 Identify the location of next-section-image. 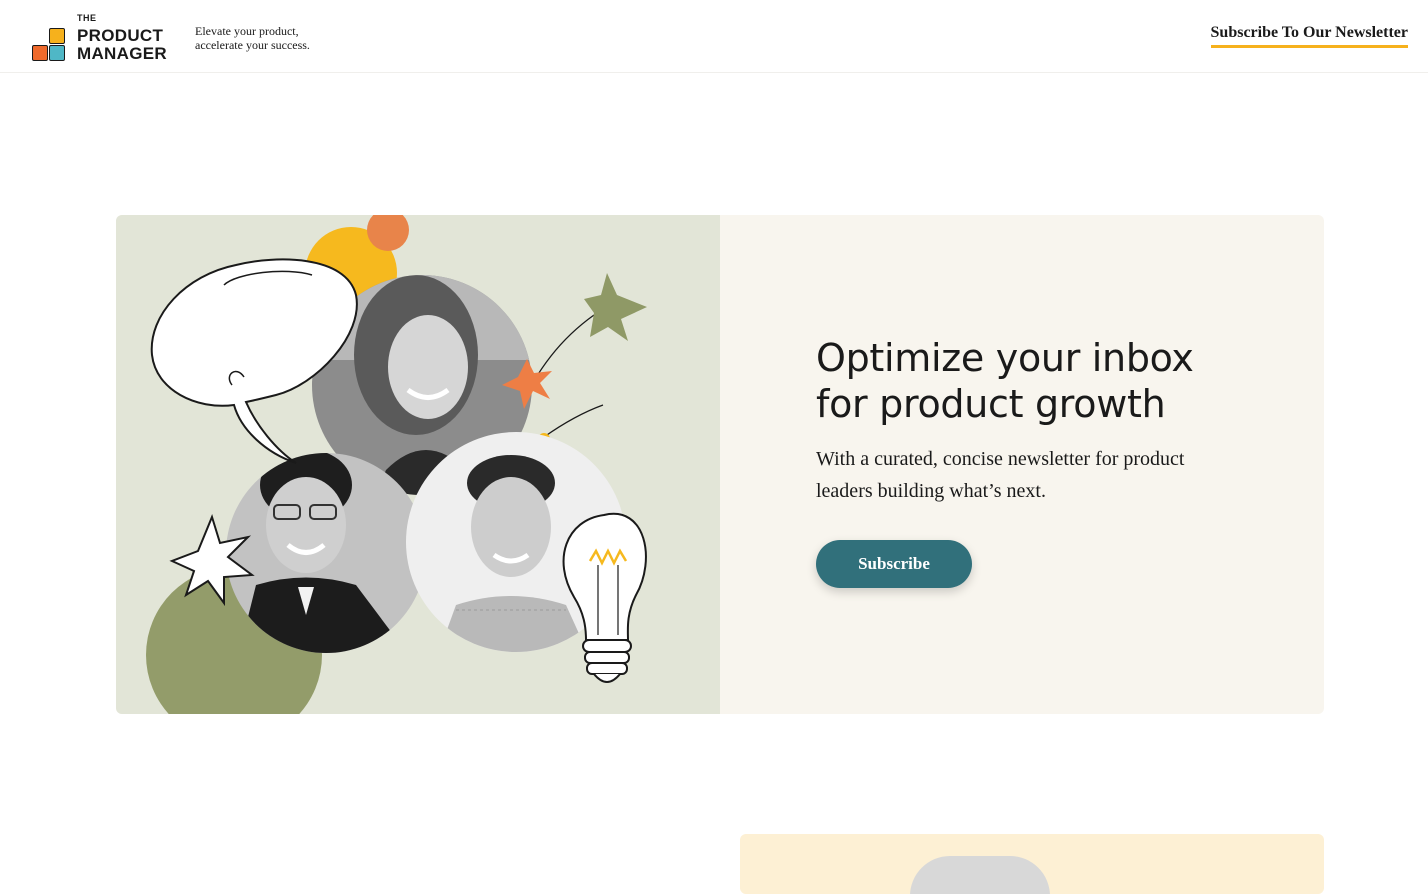
(980, 875).